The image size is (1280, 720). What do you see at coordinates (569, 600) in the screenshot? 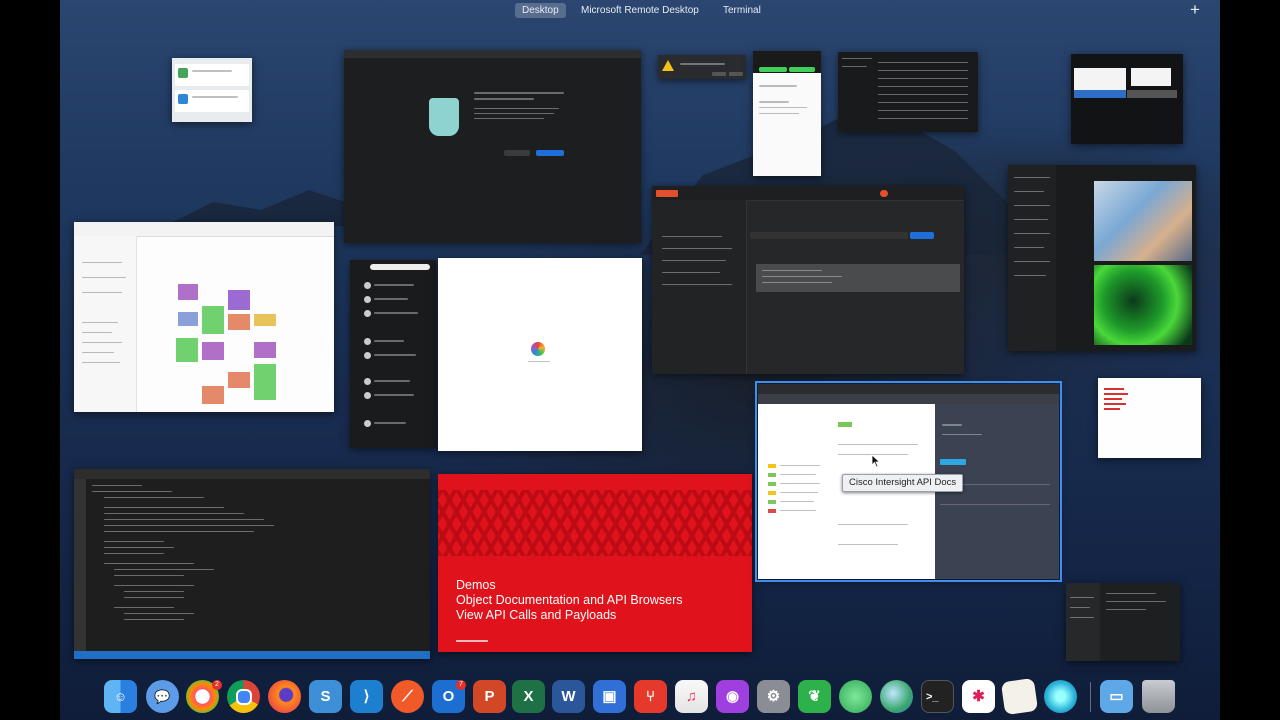
I see `slide-line-2: Object Documentation and API Browsers` at bounding box center [569, 600].